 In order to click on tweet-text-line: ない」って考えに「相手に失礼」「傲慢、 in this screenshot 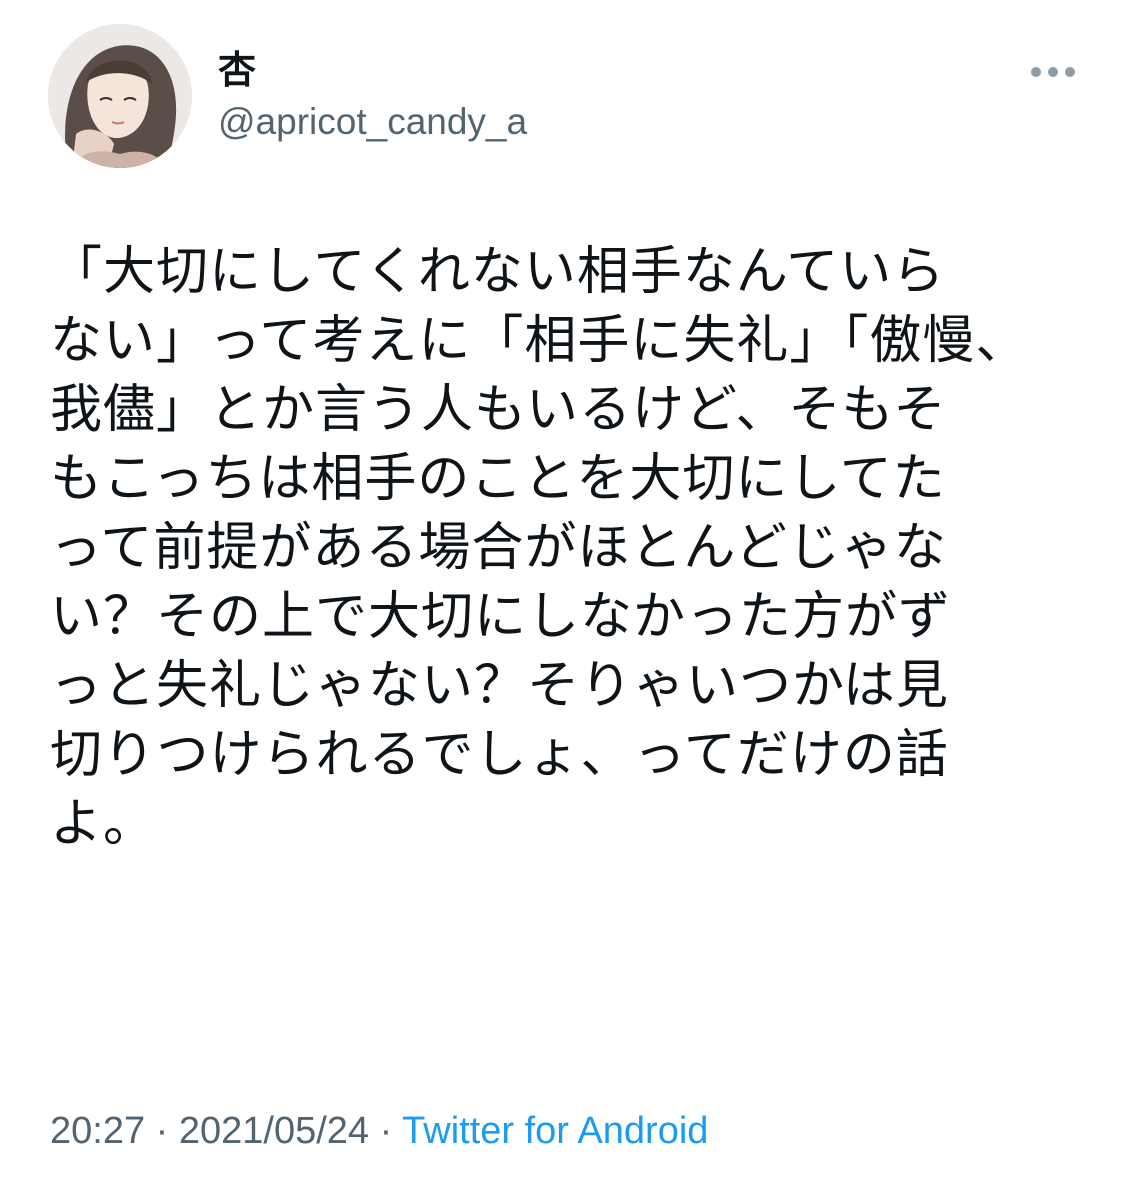, I will do `click(539, 341)`.